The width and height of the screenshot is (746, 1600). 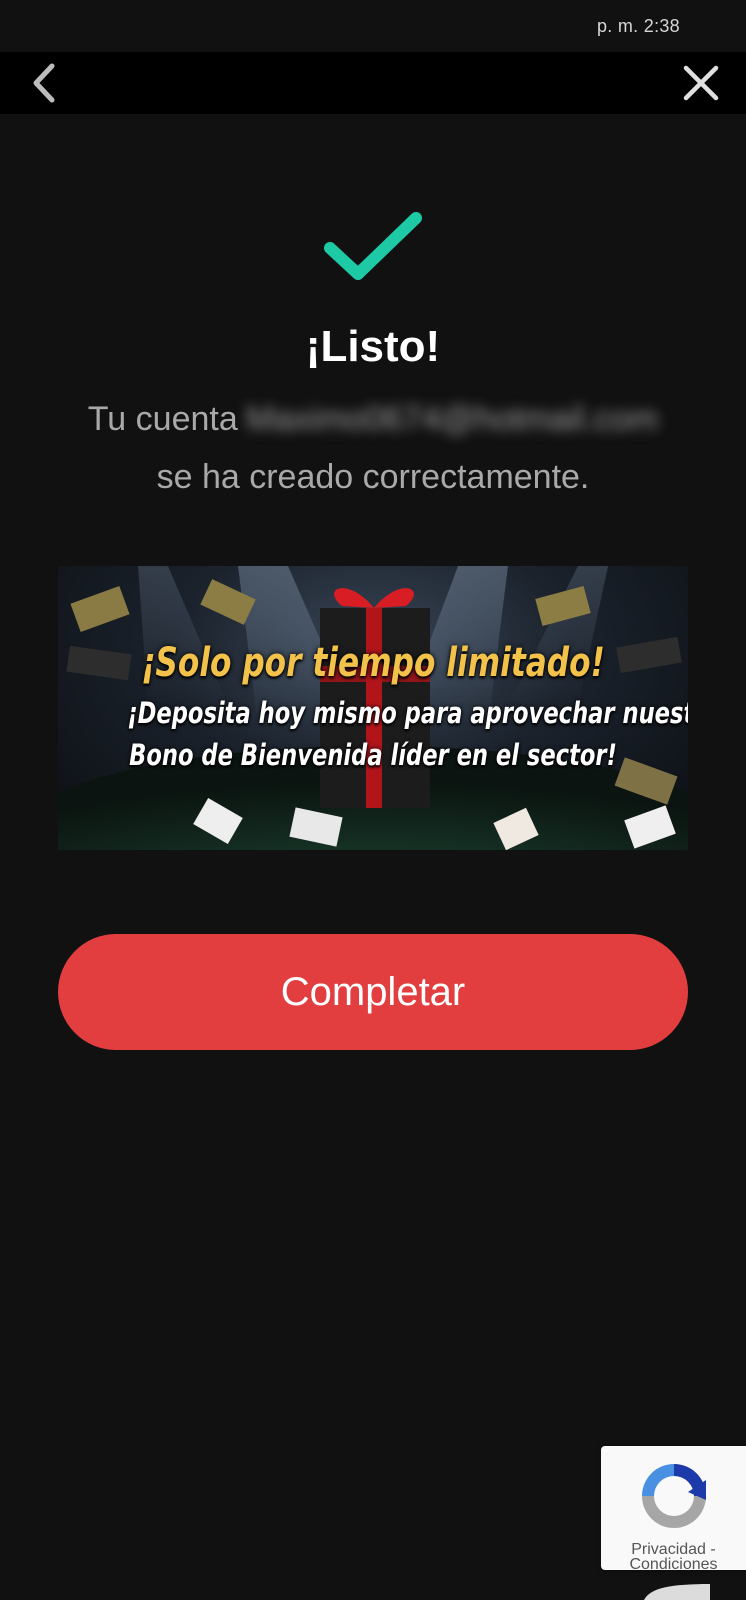 I want to click on complete-button: Completar, so click(x=373, y=992).